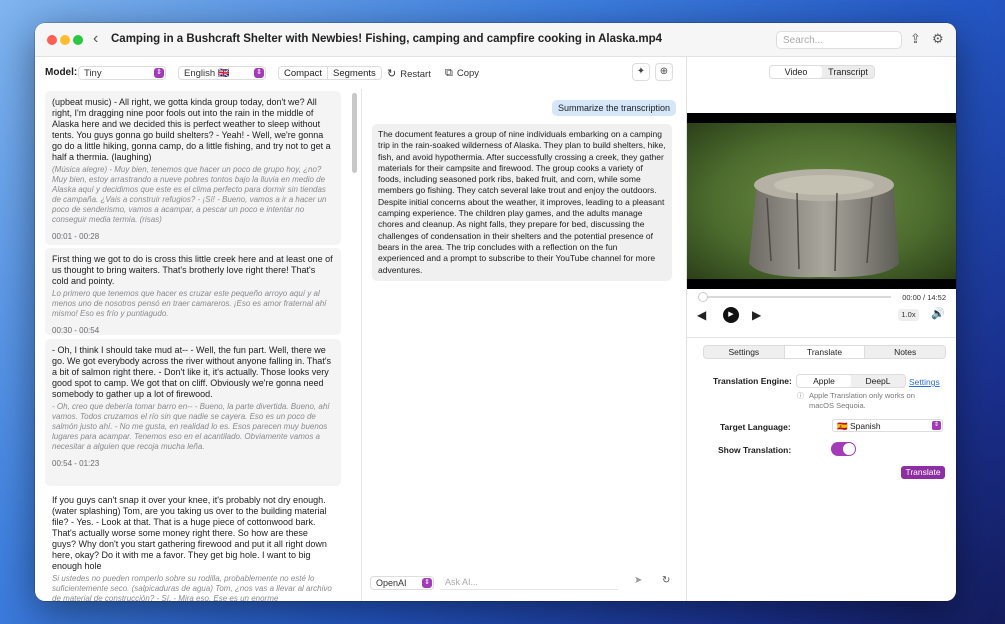  What do you see at coordinates (76, 330) in the screenshot?
I see `segment-timestamp: 00:30 - 00:54` at bounding box center [76, 330].